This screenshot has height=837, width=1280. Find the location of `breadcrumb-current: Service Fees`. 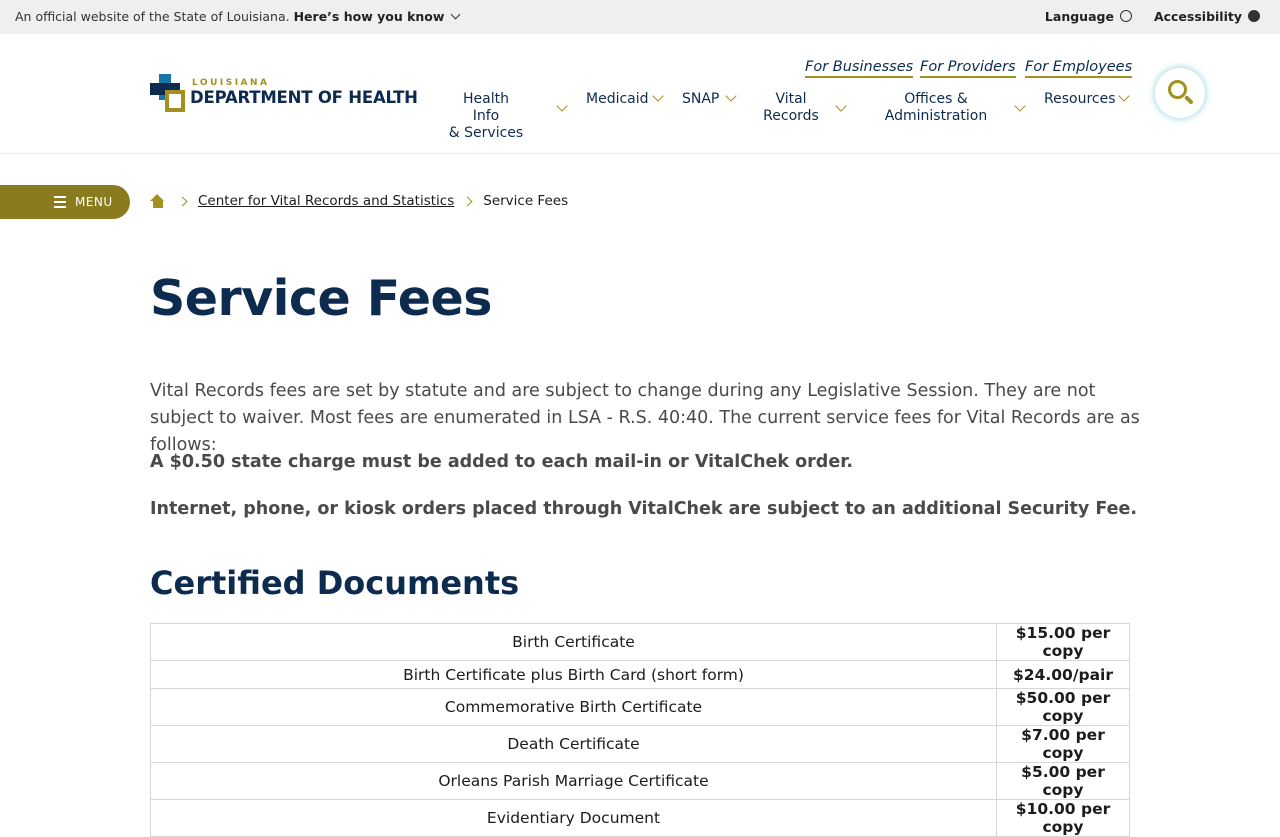

breadcrumb-current: Service Fees is located at coordinates (526, 201).